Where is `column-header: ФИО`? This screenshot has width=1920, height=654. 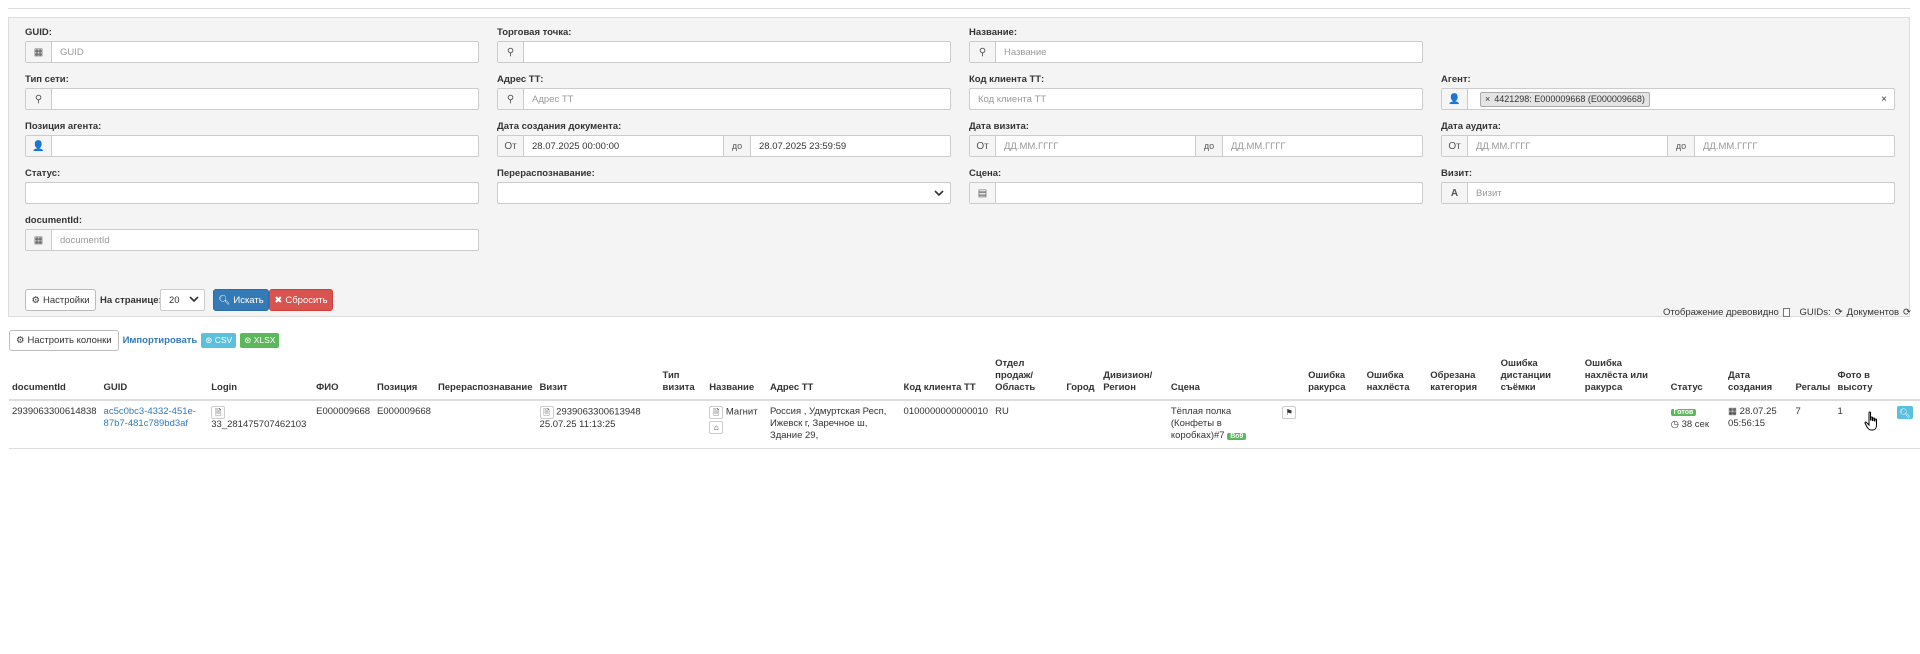 column-header: ФИО is located at coordinates (344, 379).